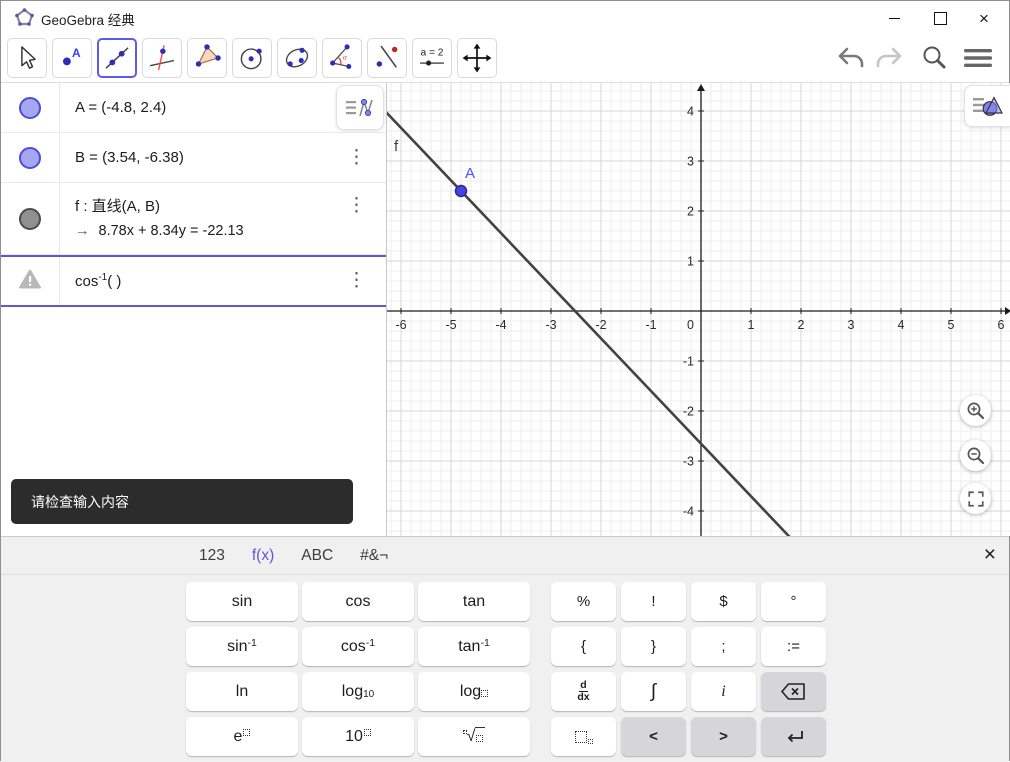 The height and width of the screenshot is (762, 1010). Describe the element at coordinates (793, 646) in the screenshot. I see `key-assign: :=` at that location.